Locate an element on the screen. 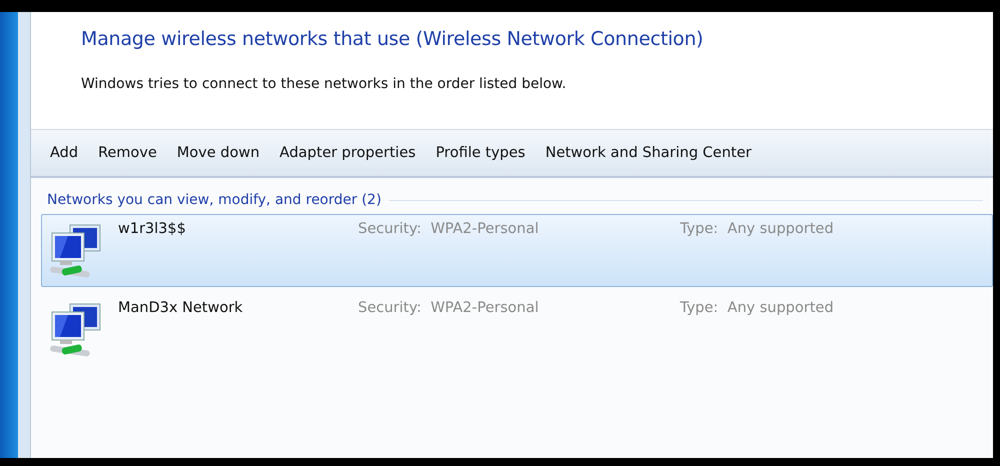 The image size is (1000, 466). network-name: w1r3l3$$ is located at coordinates (152, 230).